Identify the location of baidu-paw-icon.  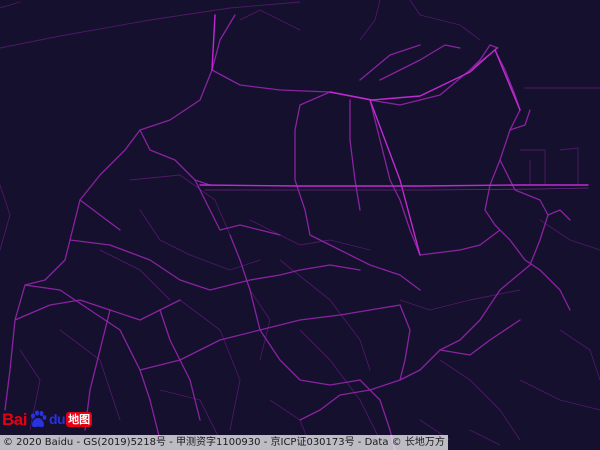
(38, 419).